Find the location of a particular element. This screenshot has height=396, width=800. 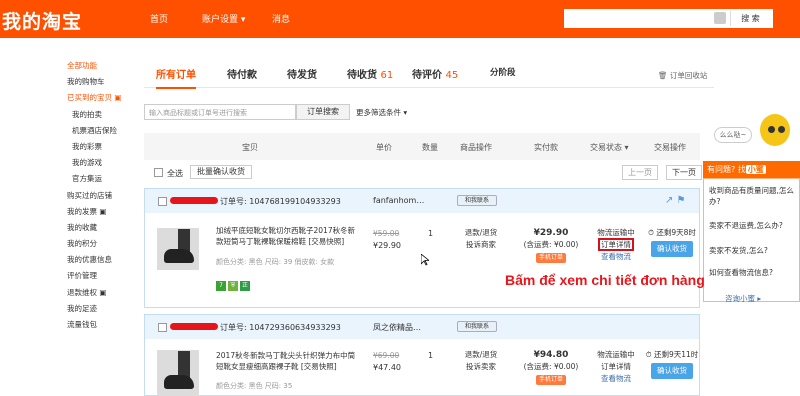

top-search-input is located at coordinates (641, 18).